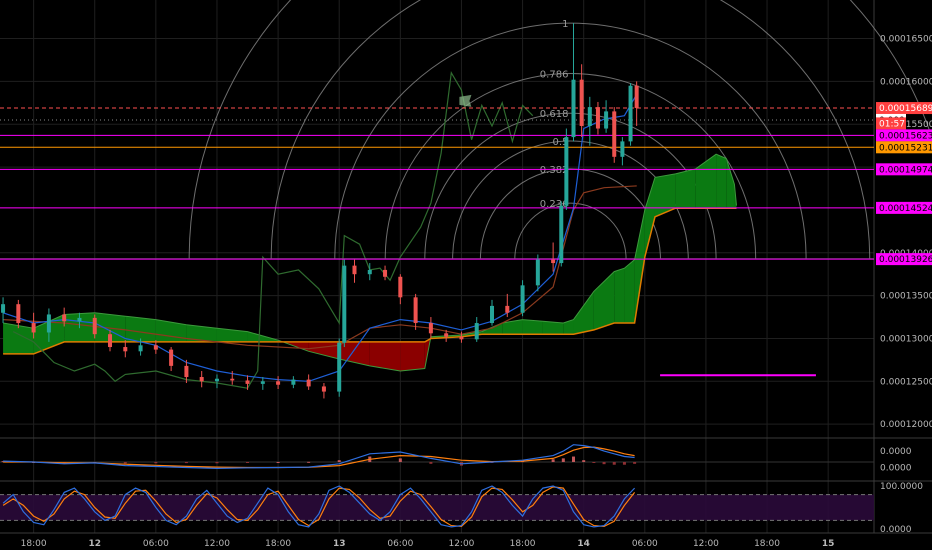 The width and height of the screenshot is (932, 550). I want to click on price-tick-8: 0.00012000, so click(906, 425).